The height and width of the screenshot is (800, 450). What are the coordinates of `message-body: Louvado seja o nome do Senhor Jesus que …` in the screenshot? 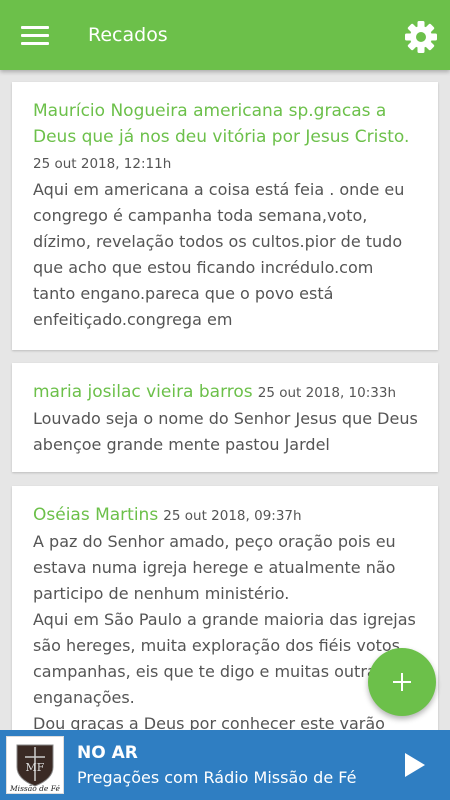 It's located at (225, 431).